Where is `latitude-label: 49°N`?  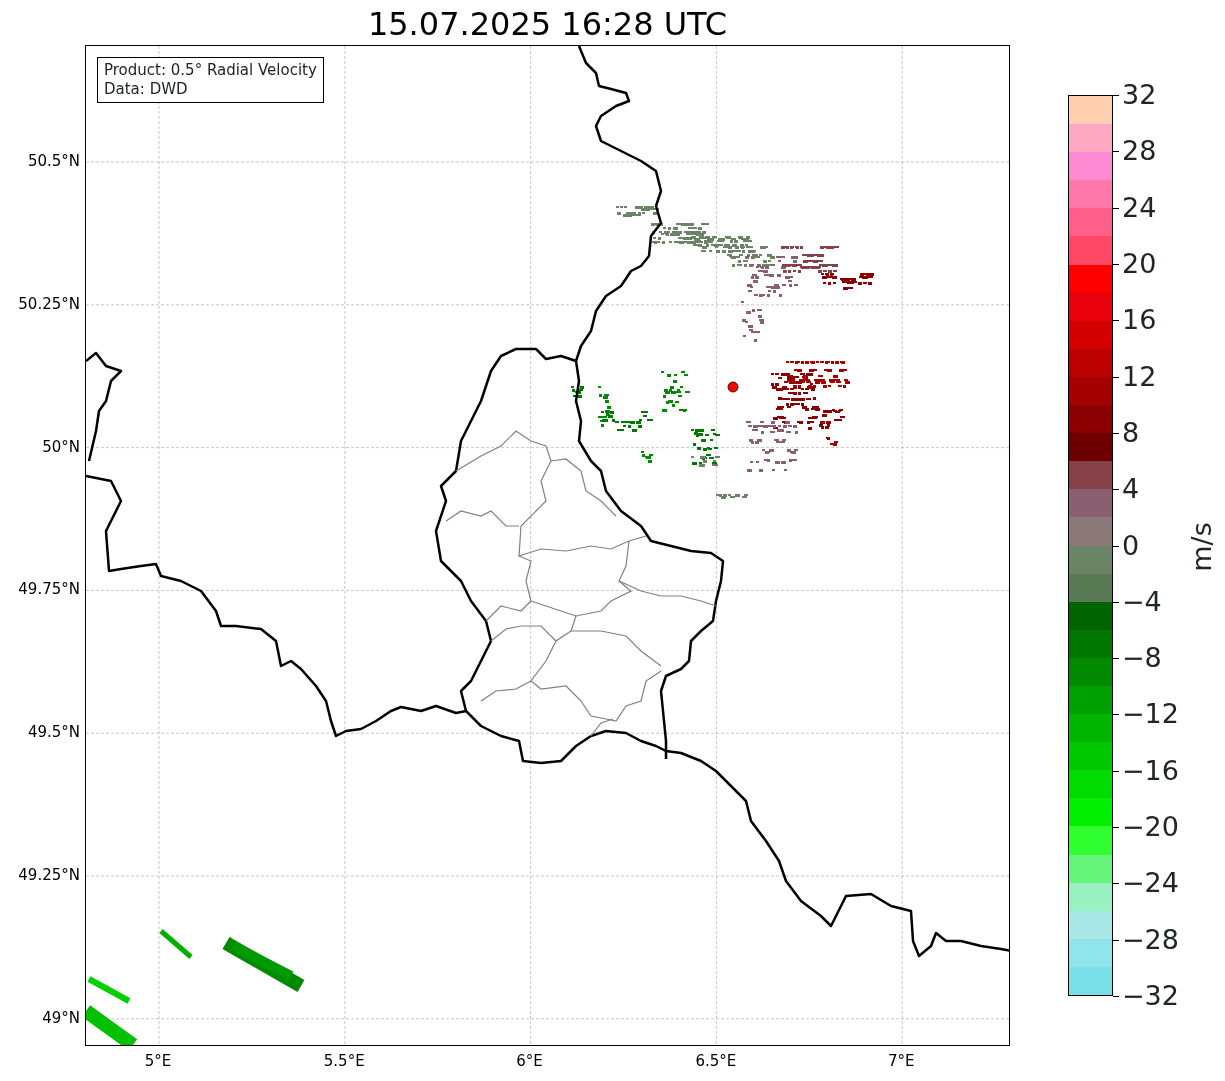 latitude-label: 49°N is located at coordinates (61, 1017).